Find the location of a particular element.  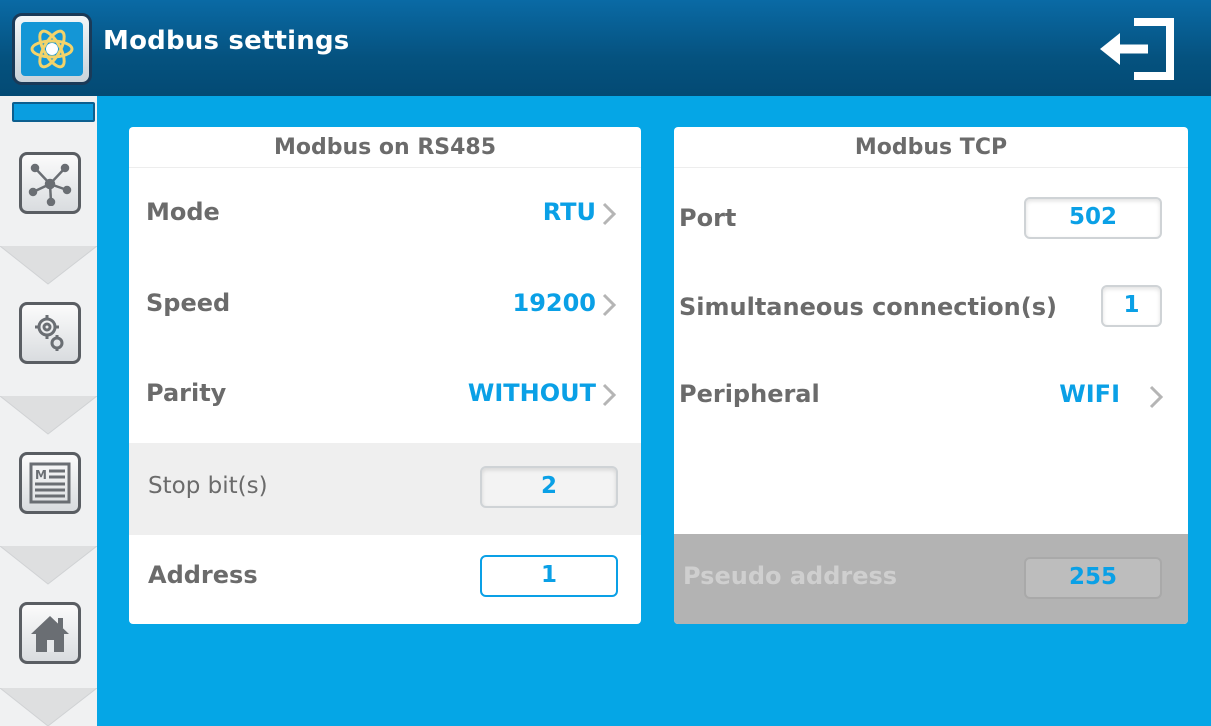

home-icon is located at coordinates (50, 634).